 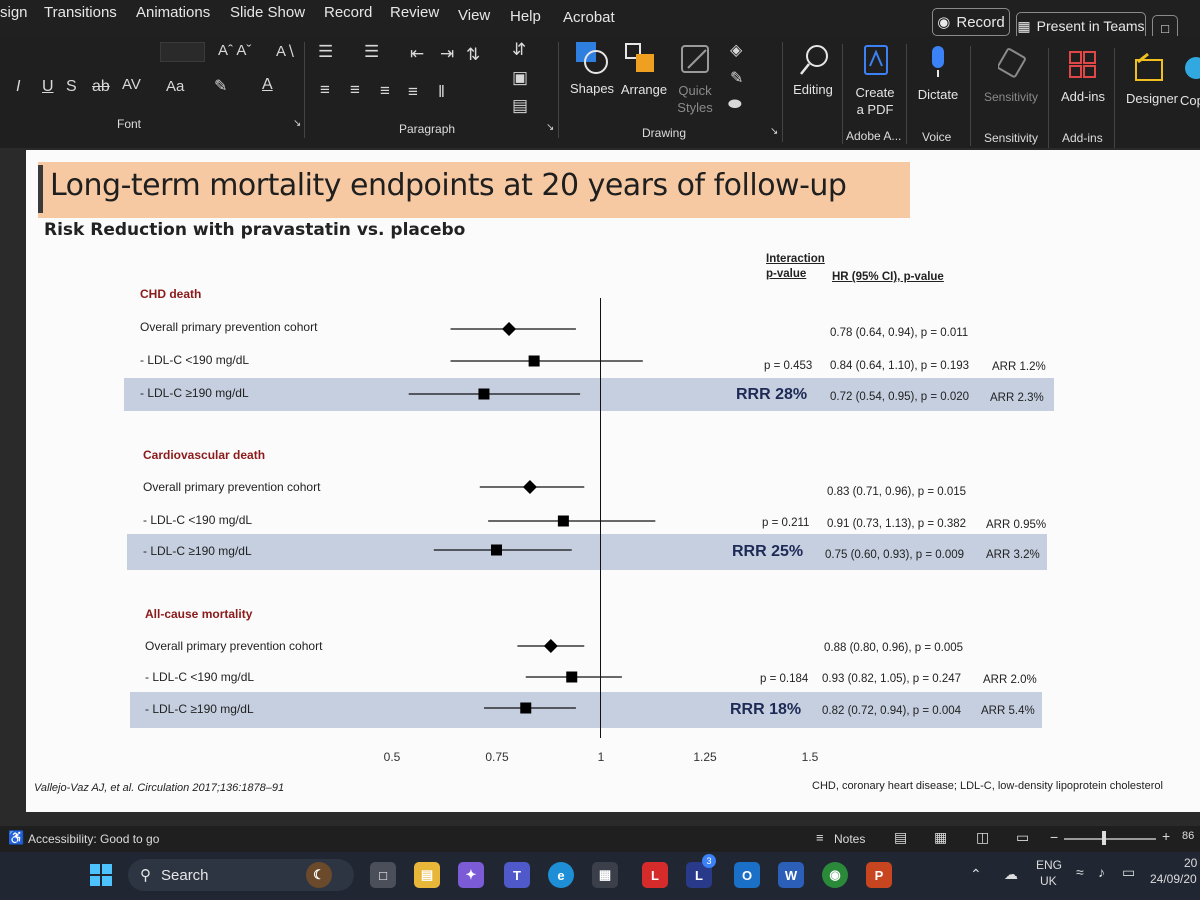 What do you see at coordinates (561, 875) in the screenshot?
I see `edge-icon: e` at bounding box center [561, 875].